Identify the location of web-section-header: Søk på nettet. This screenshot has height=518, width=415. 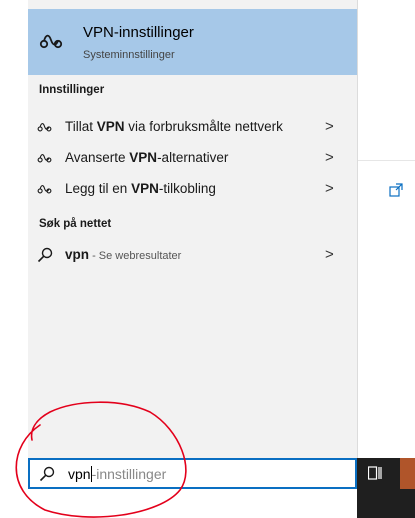
(75, 224).